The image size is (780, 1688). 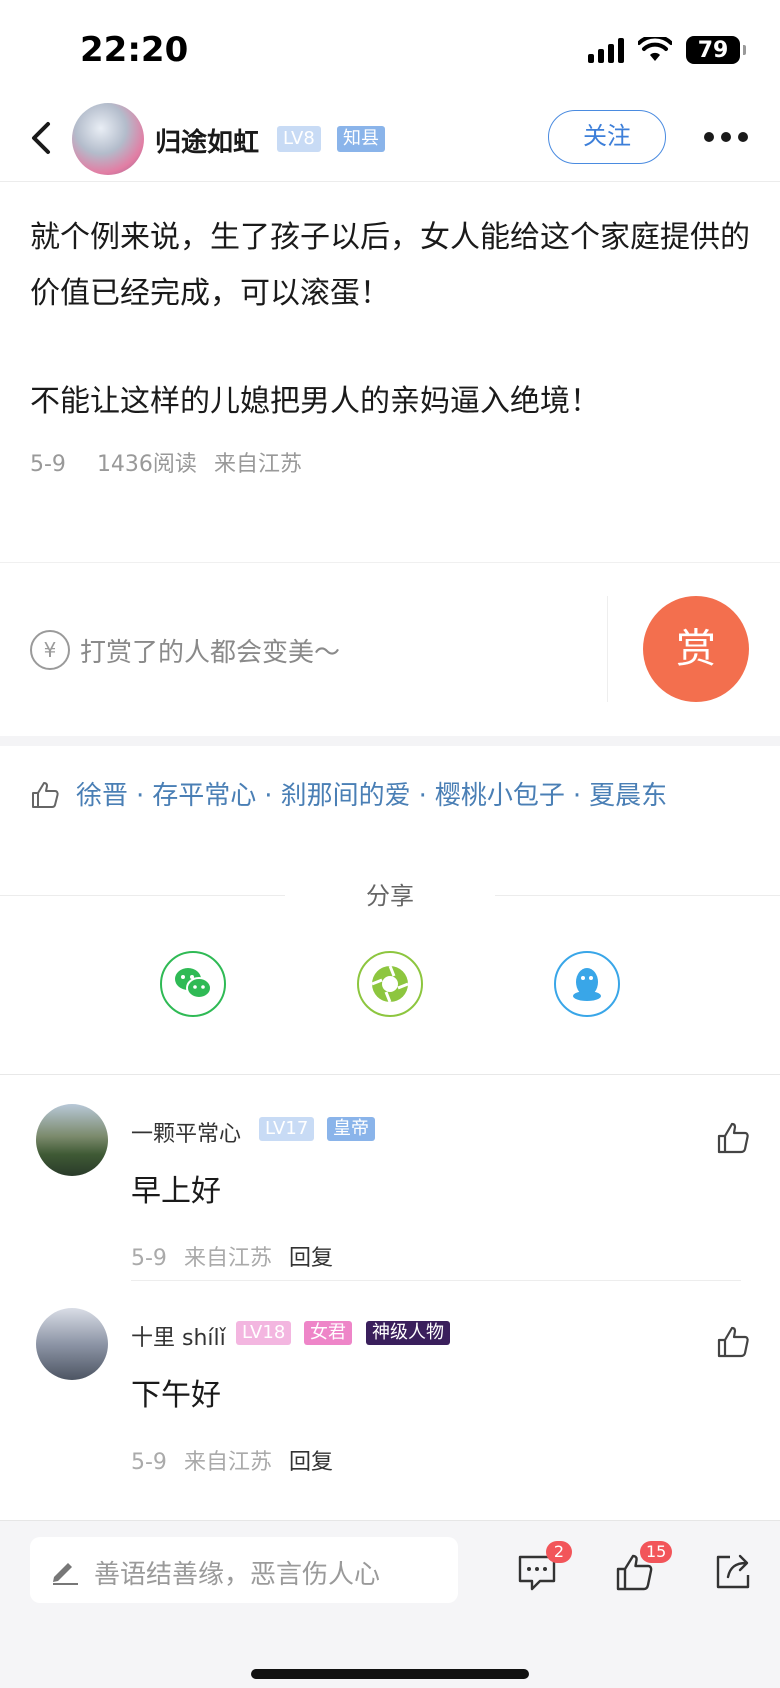 What do you see at coordinates (48, 464) in the screenshot?
I see `post-date: 5-9` at bounding box center [48, 464].